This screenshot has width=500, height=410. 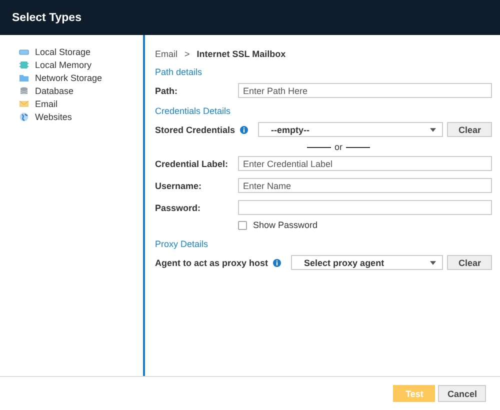 I want to click on input-field, so click(x=365, y=207).